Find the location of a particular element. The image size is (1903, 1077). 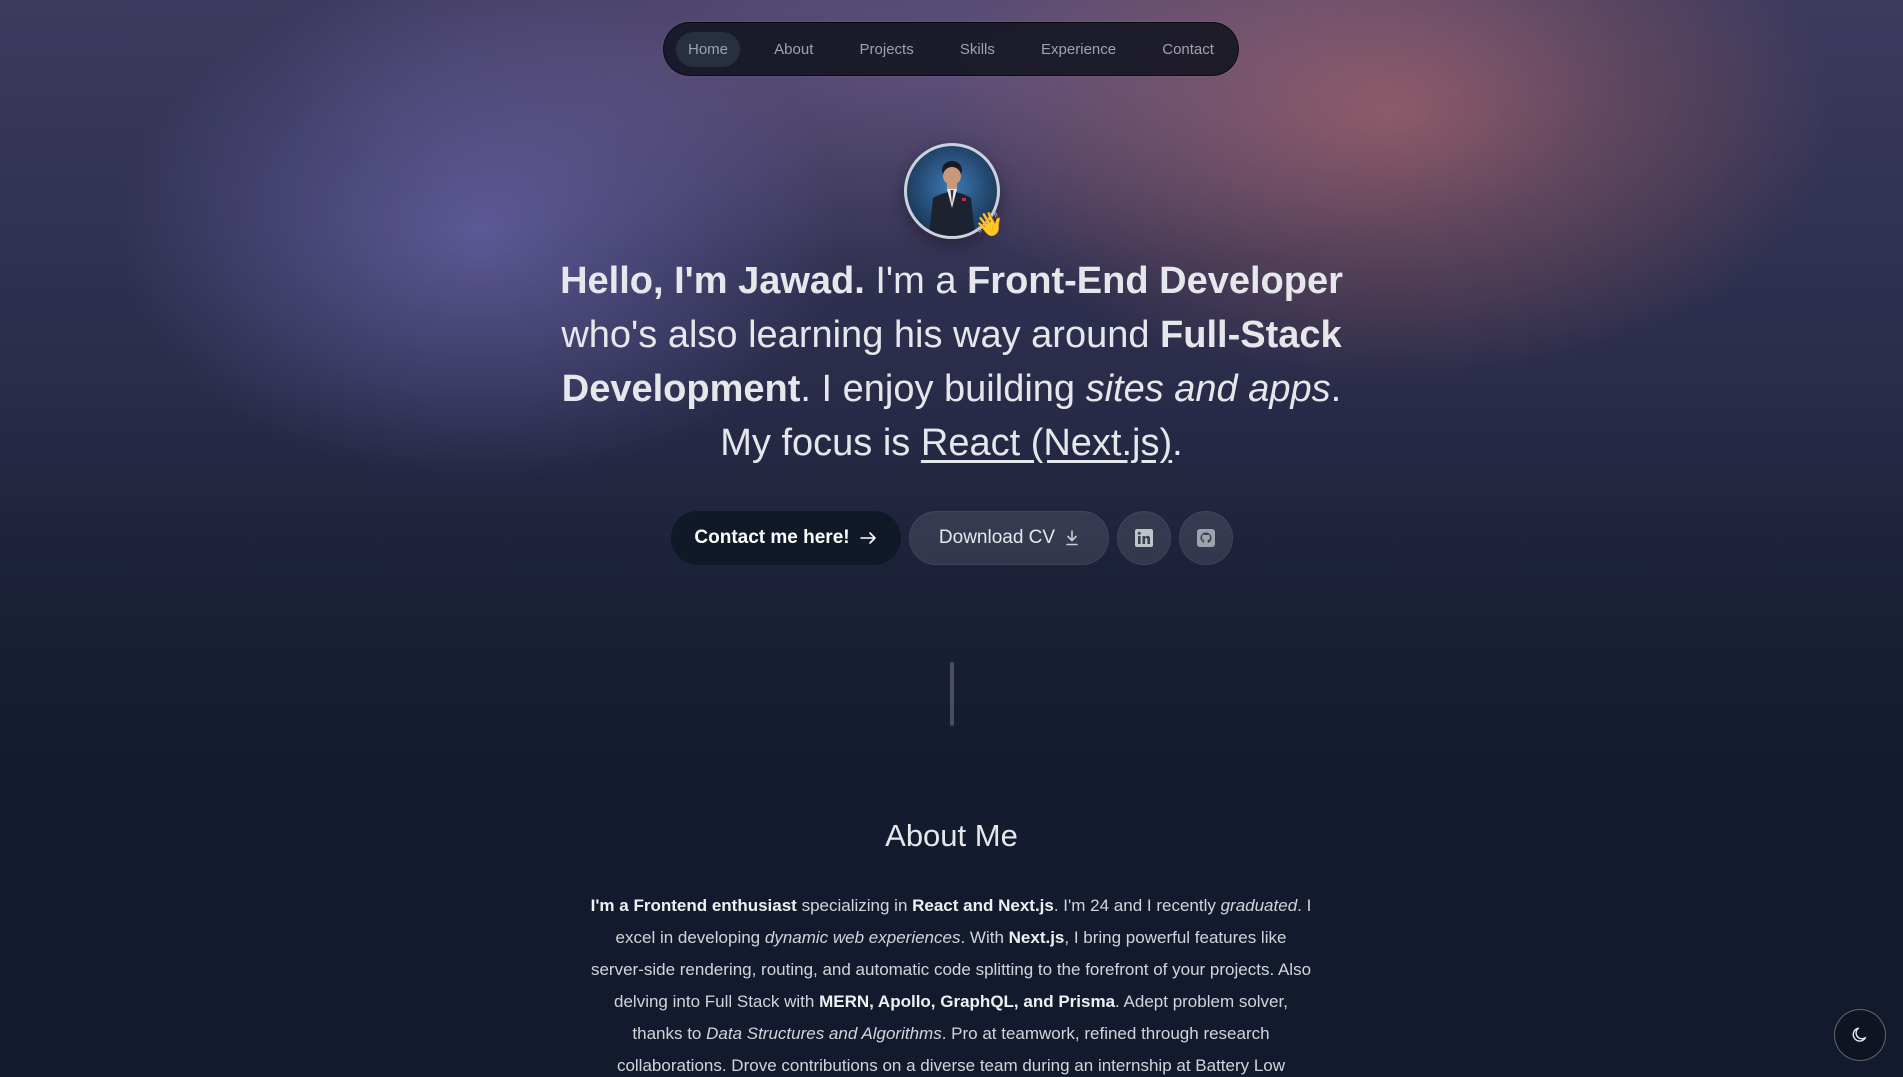

about-segment: MERN, Apollo, GraphQL, and Prisma is located at coordinates (967, 1001).